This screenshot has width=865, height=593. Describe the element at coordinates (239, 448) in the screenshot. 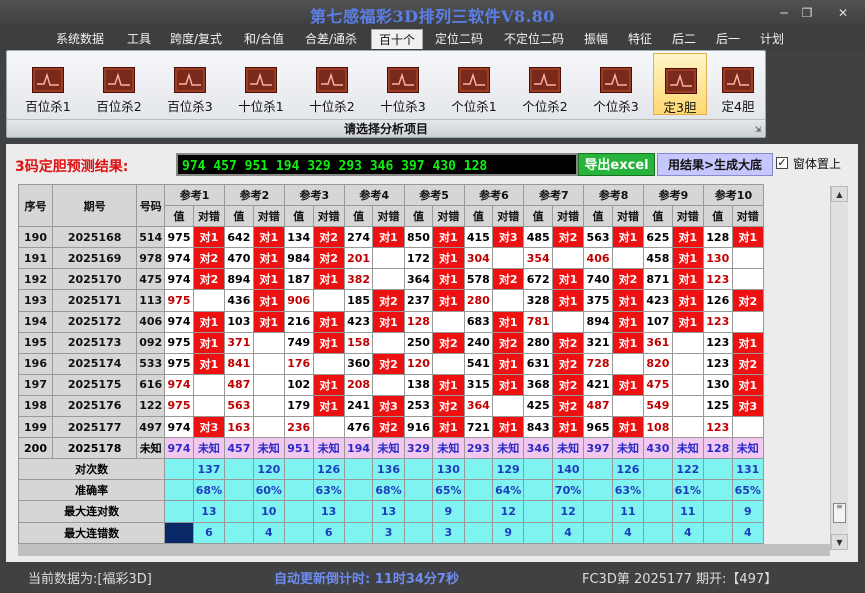

I see `forecast-value-cell: 457` at that location.